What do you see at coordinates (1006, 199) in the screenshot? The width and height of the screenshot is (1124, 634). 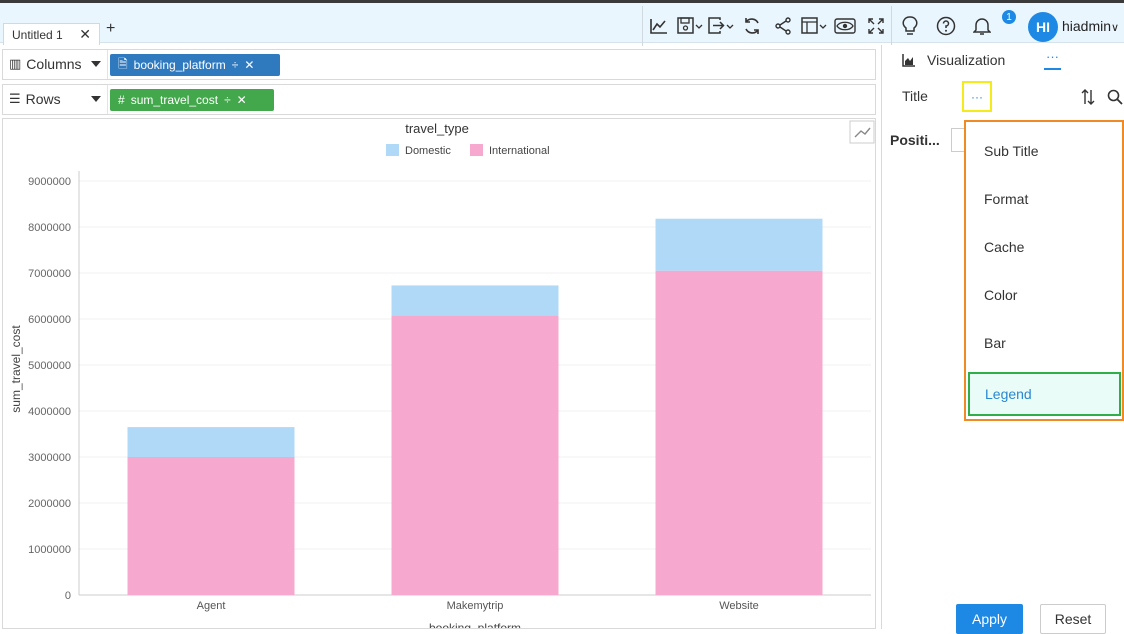 I see `menu-item-format: Format` at bounding box center [1006, 199].